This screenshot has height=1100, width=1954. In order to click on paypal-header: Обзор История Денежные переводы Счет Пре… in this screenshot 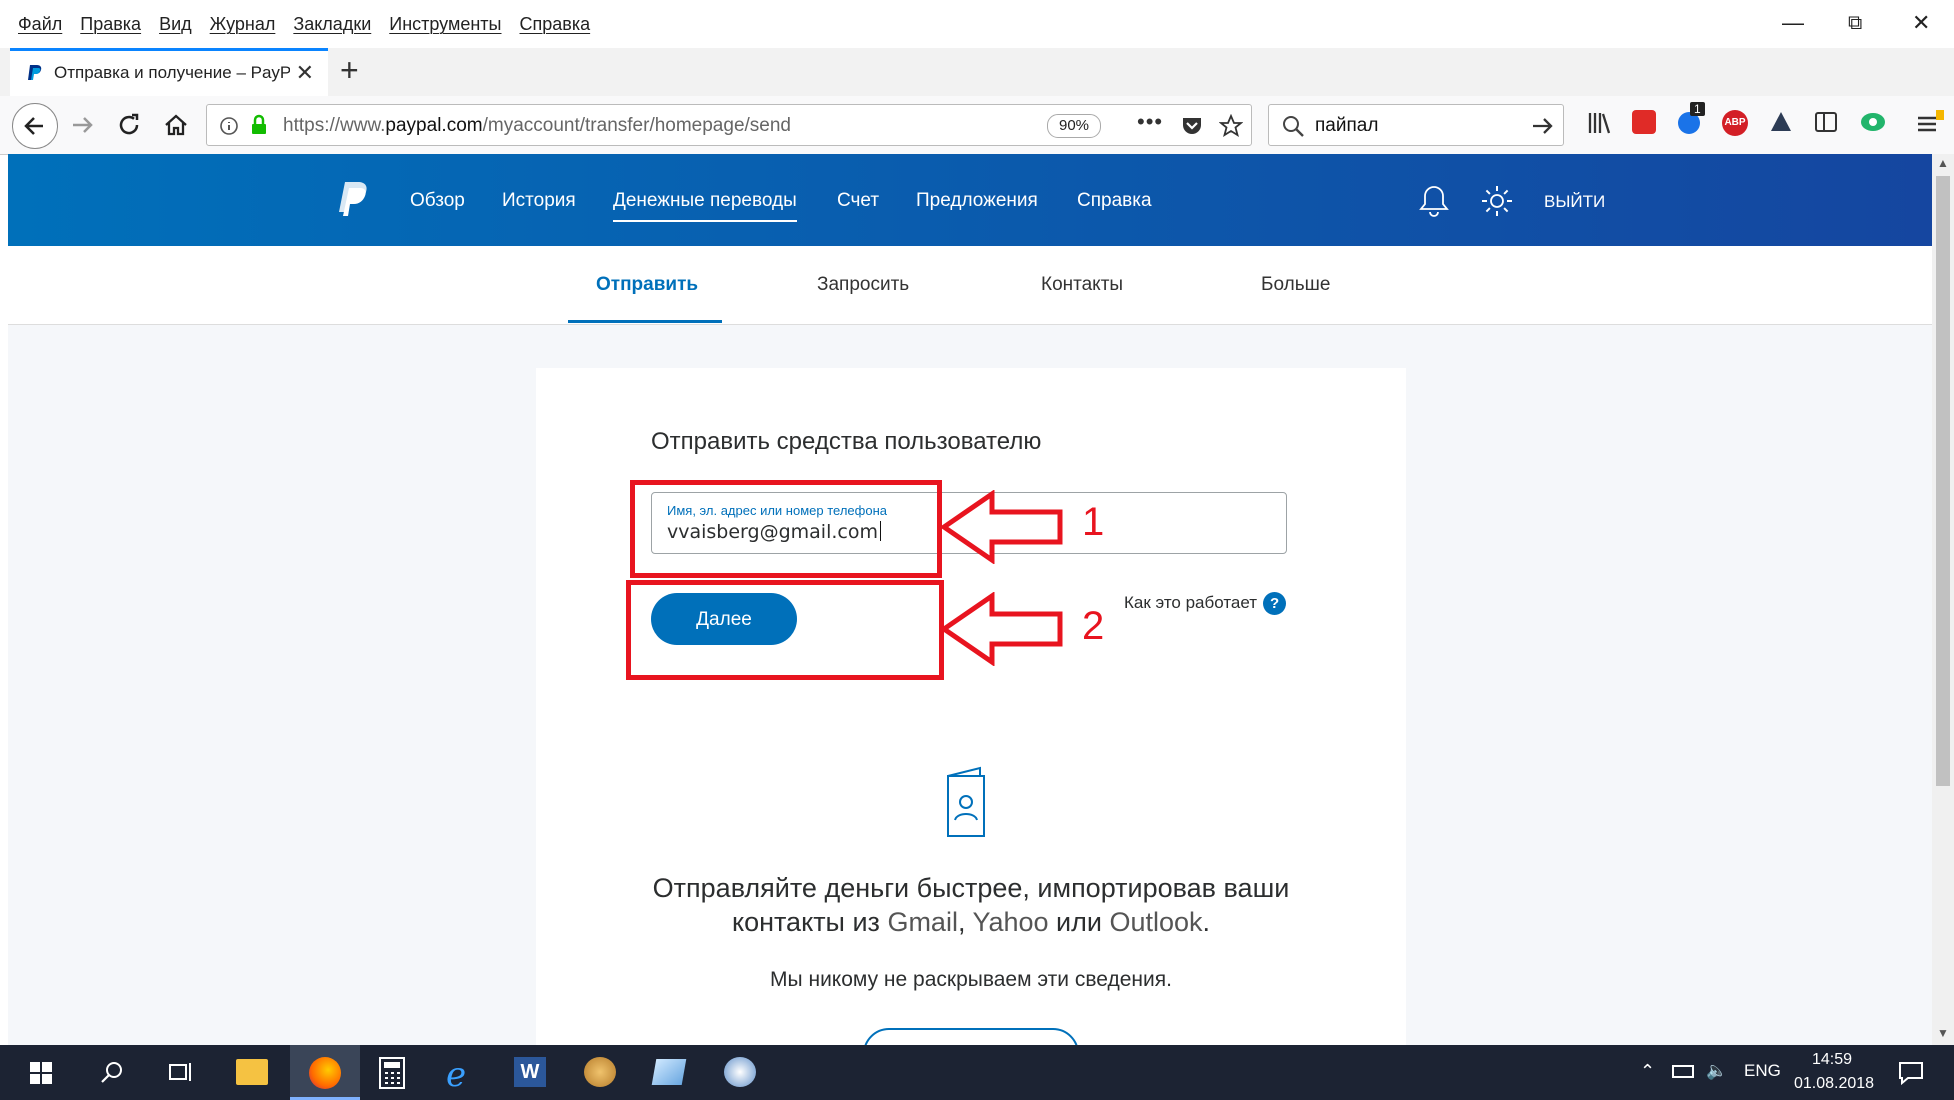, I will do `click(970, 200)`.